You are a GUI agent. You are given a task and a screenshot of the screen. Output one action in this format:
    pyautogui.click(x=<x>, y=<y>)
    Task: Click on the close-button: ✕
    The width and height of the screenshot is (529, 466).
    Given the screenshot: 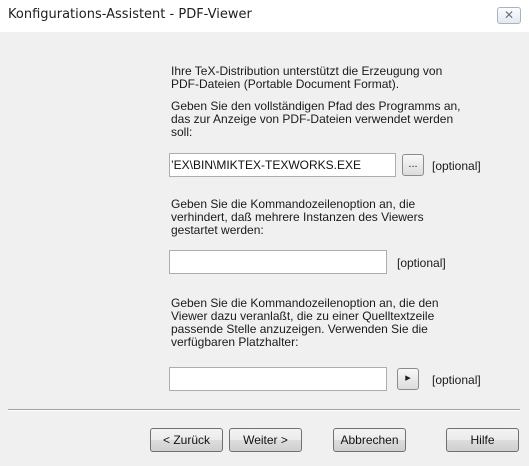 What is the action you would take?
    pyautogui.click(x=509, y=15)
    